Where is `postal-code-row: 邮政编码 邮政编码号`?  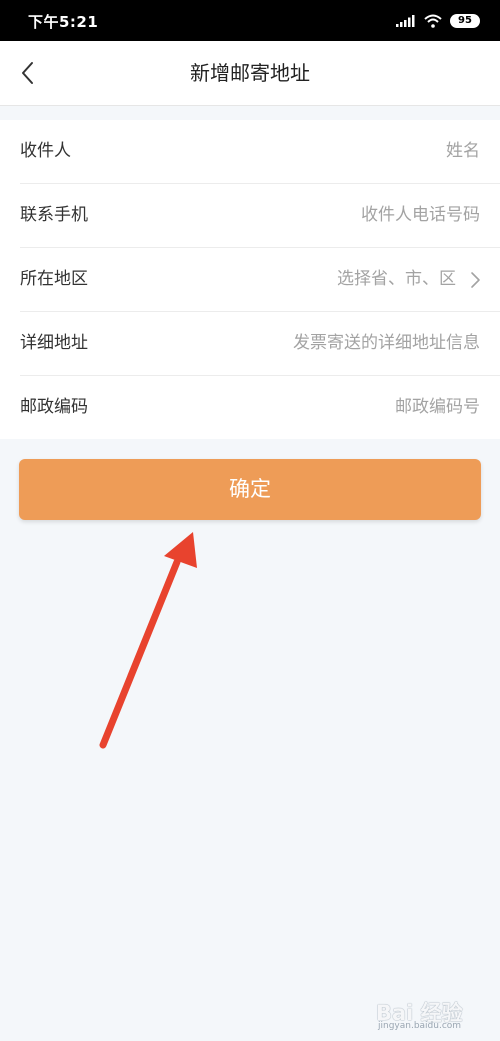
postal-code-row: 邮政编码 邮政编码号 is located at coordinates (260, 407).